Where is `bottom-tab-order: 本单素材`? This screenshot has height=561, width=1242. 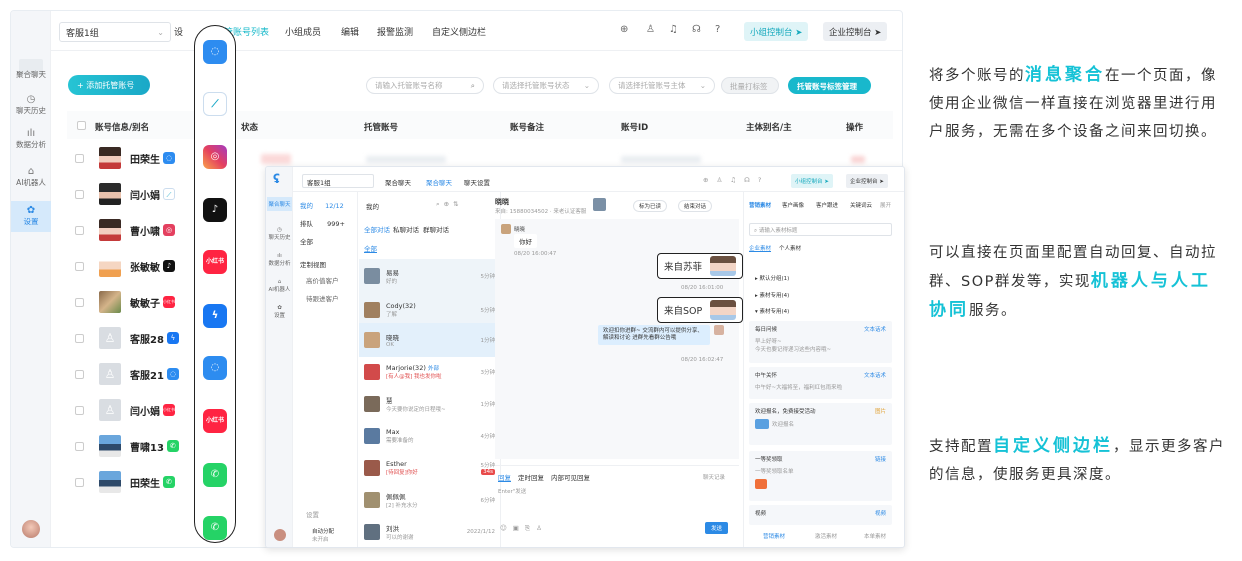
bottom-tab-order: 本单素材 is located at coordinates (875, 536).